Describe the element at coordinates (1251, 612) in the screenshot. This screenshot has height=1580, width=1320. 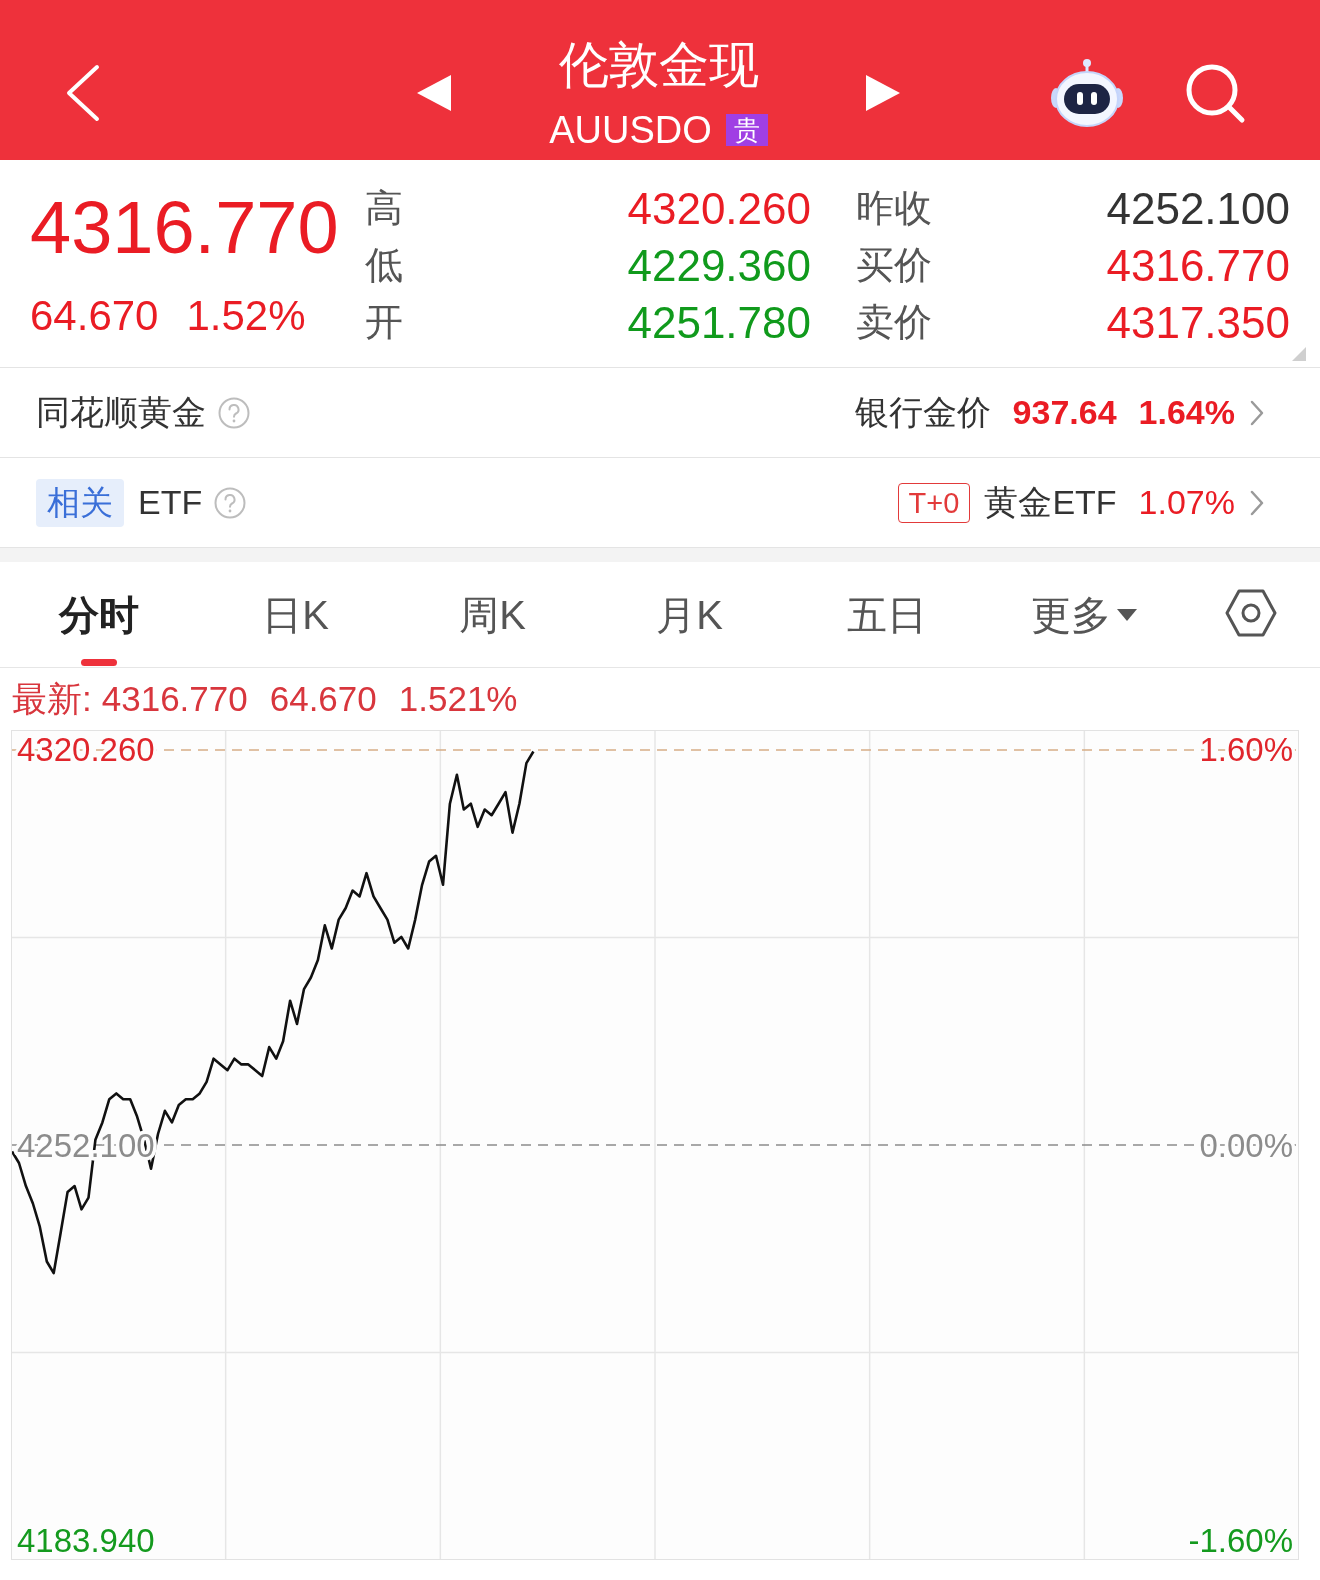
I see `settings-icon` at that location.